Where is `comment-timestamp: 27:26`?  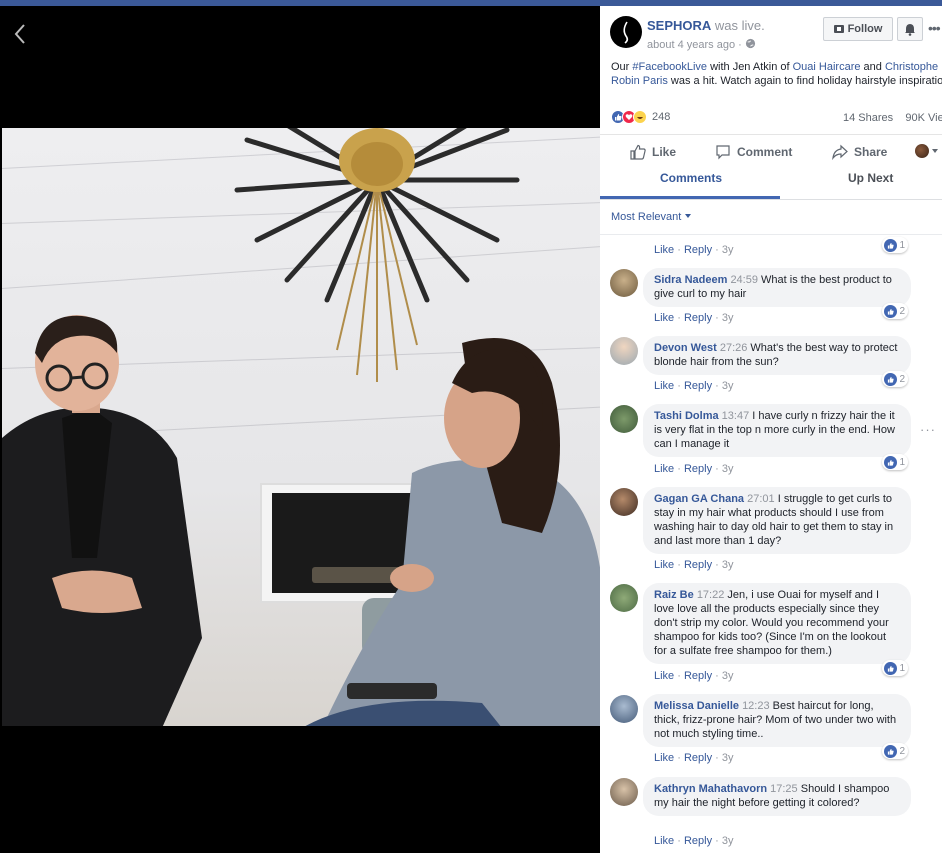 comment-timestamp: 27:26 is located at coordinates (734, 348).